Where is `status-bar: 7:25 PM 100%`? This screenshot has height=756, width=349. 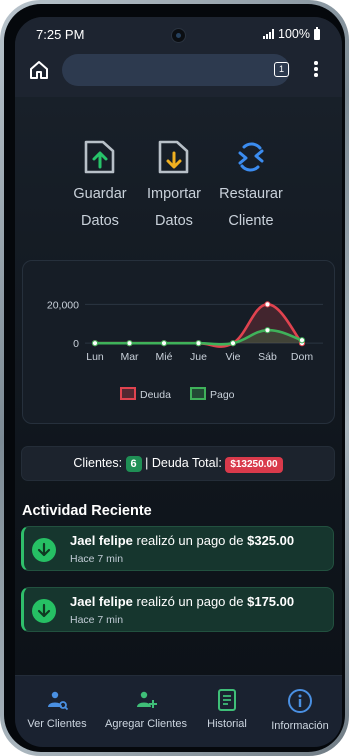
status-bar: 7:25 PM 100% is located at coordinates (178, 34).